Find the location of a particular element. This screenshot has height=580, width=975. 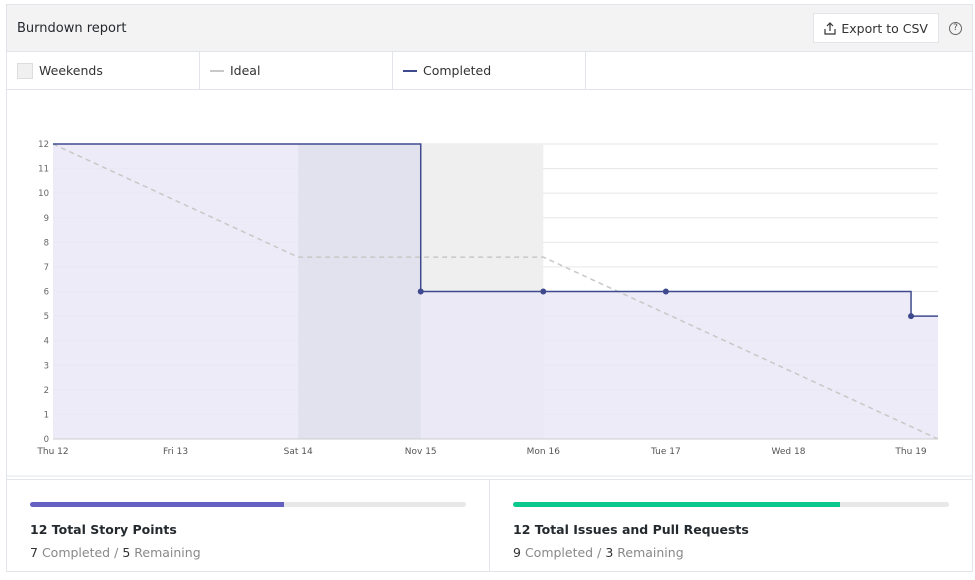

y-tick-label: 1 is located at coordinates (46, 415).